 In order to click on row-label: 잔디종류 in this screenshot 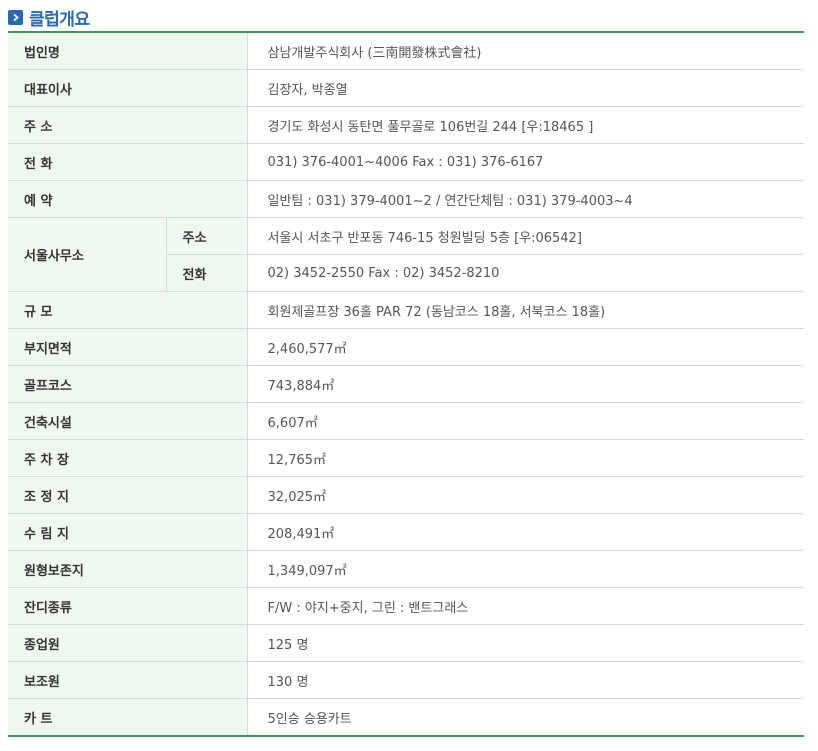, I will do `click(128, 606)`.